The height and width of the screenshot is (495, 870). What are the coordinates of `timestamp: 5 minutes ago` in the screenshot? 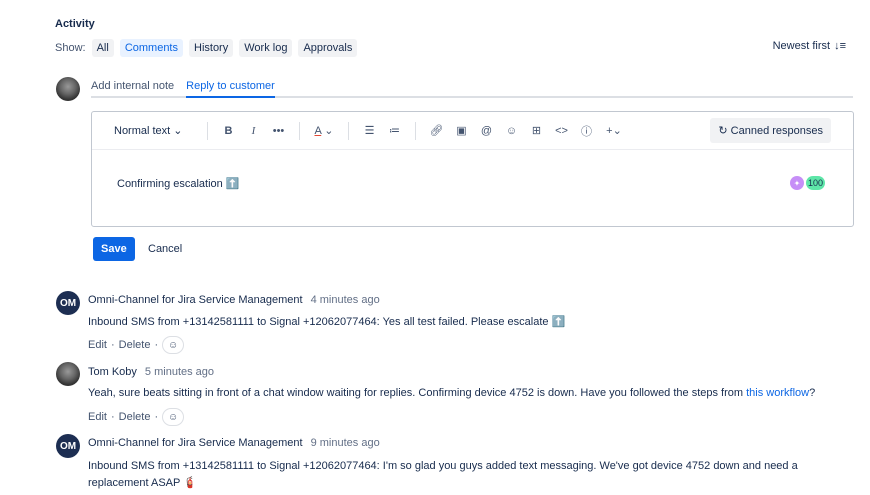 It's located at (179, 372).